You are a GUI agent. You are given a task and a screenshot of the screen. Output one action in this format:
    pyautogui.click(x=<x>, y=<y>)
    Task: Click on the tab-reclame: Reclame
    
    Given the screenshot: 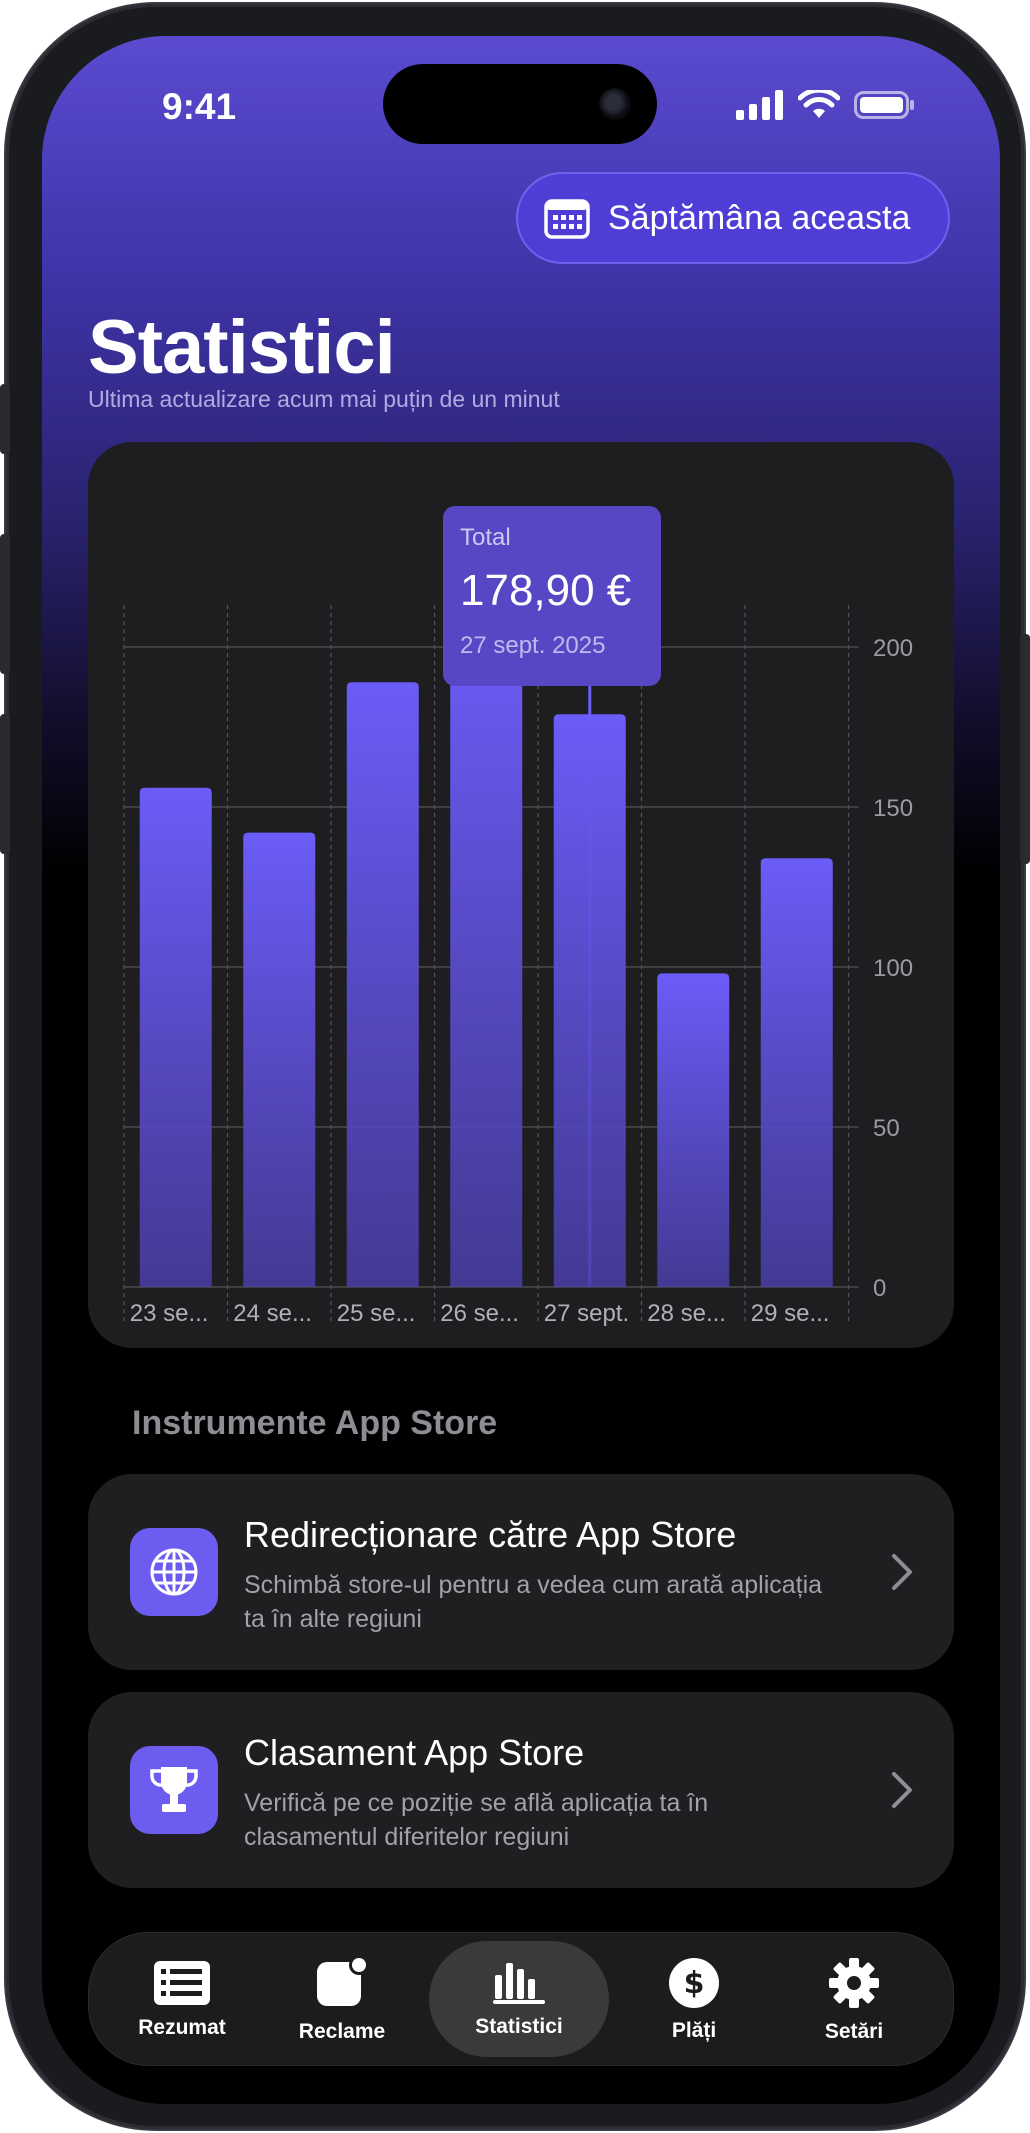 What is the action you would take?
    pyautogui.click(x=342, y=2000)
    